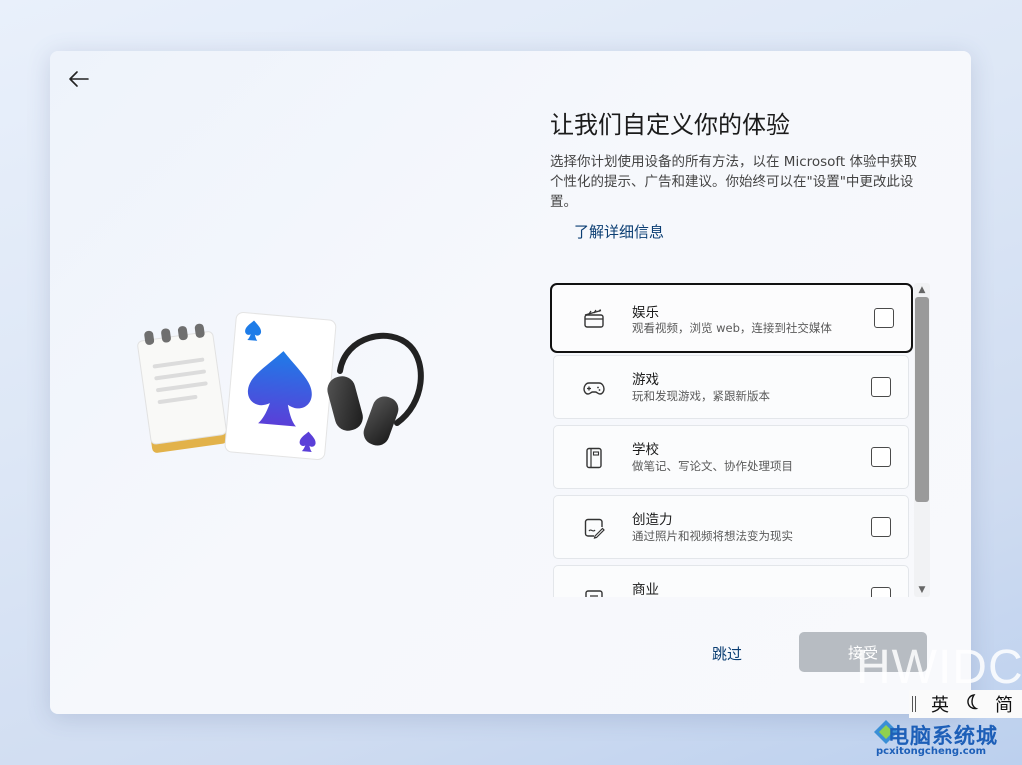  I want to click on notepad-graphic, so click(182, 388).